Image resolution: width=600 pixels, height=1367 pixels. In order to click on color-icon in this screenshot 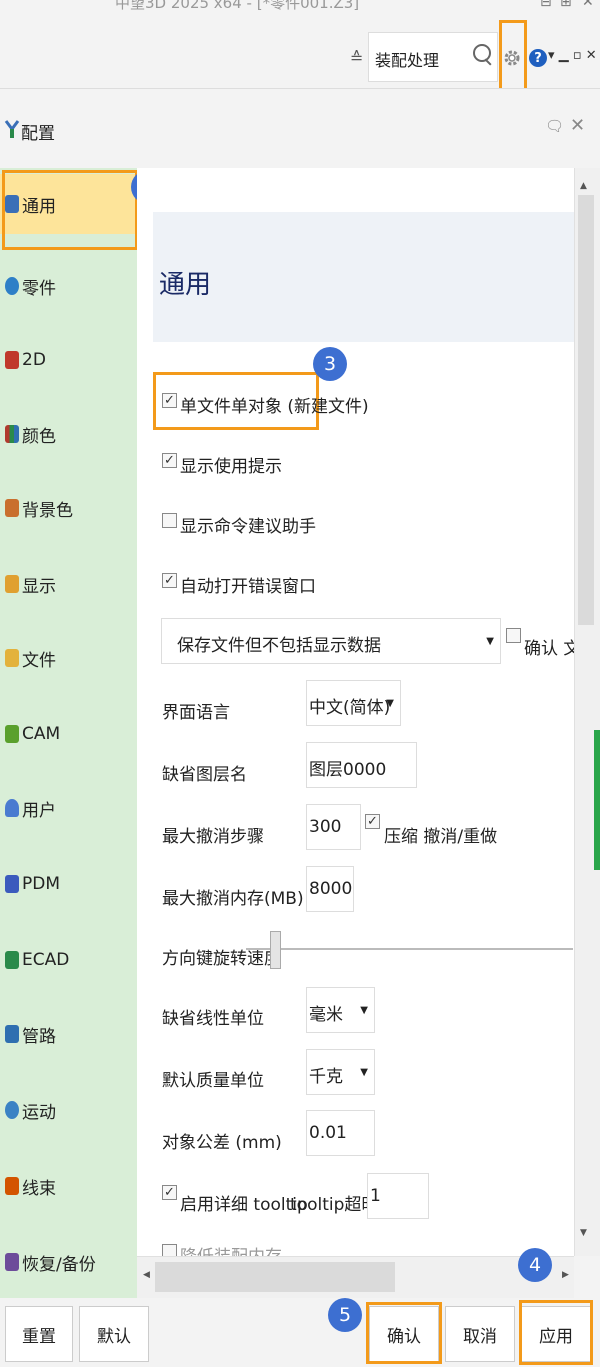, I will do `click(12, 434)`.